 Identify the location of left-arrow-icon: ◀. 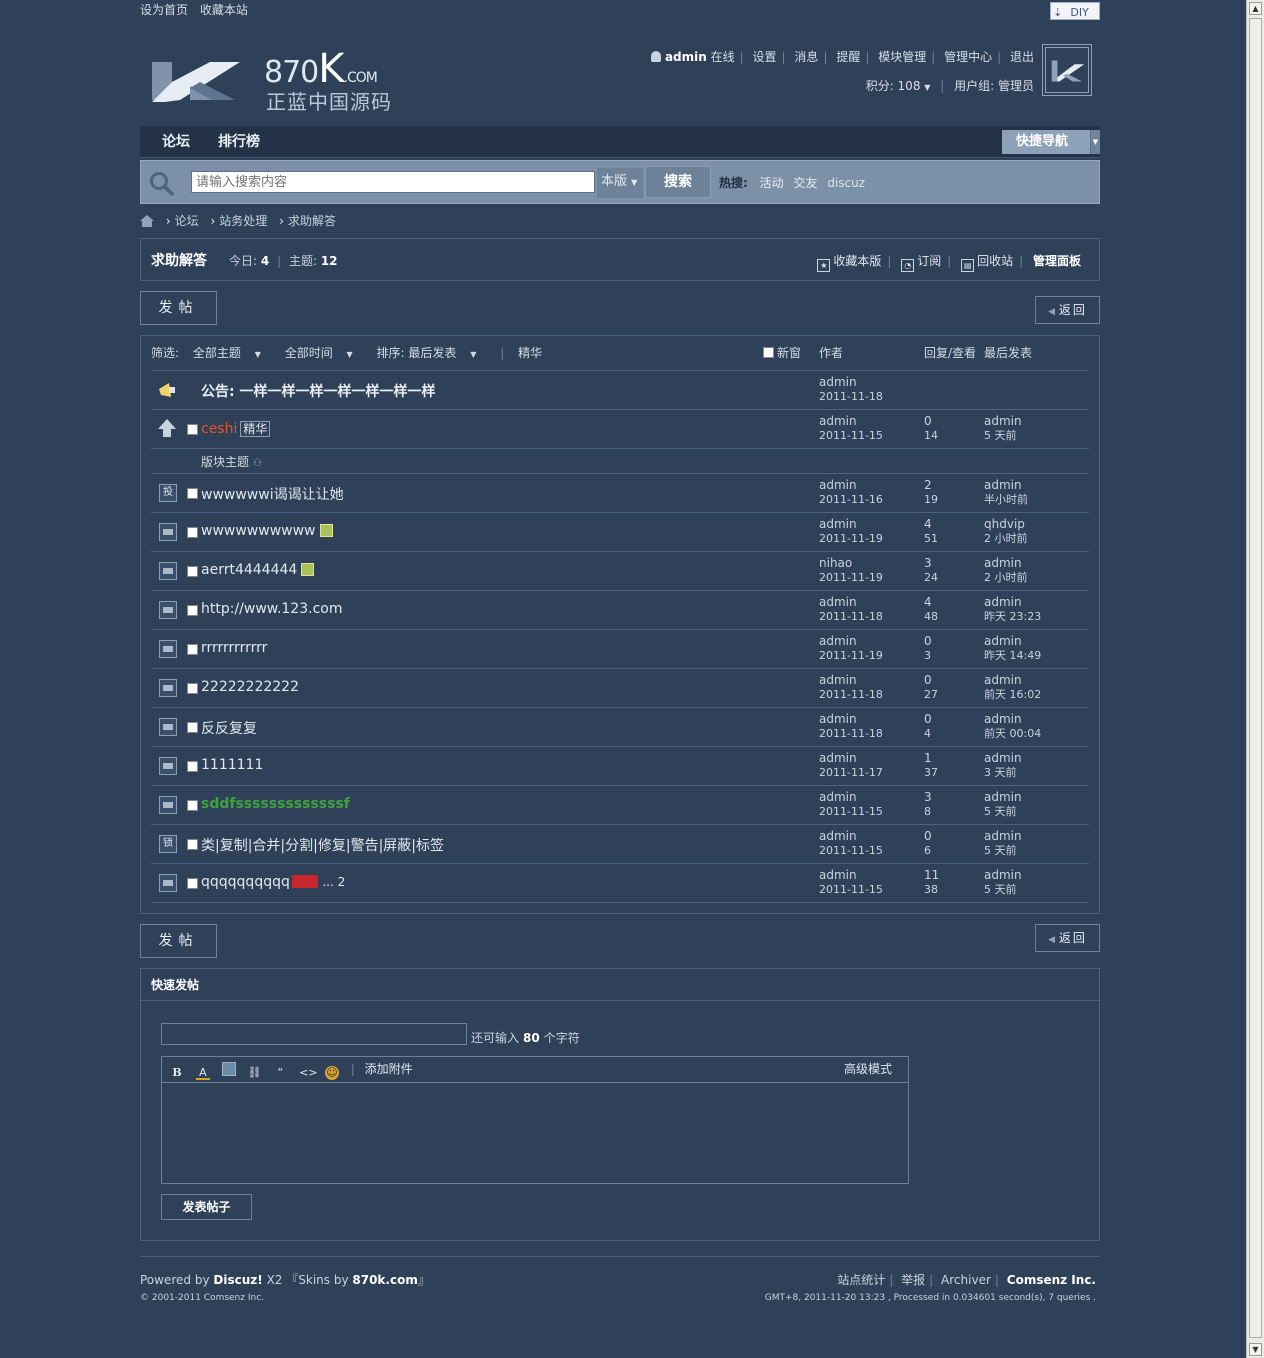
(1052, 940).